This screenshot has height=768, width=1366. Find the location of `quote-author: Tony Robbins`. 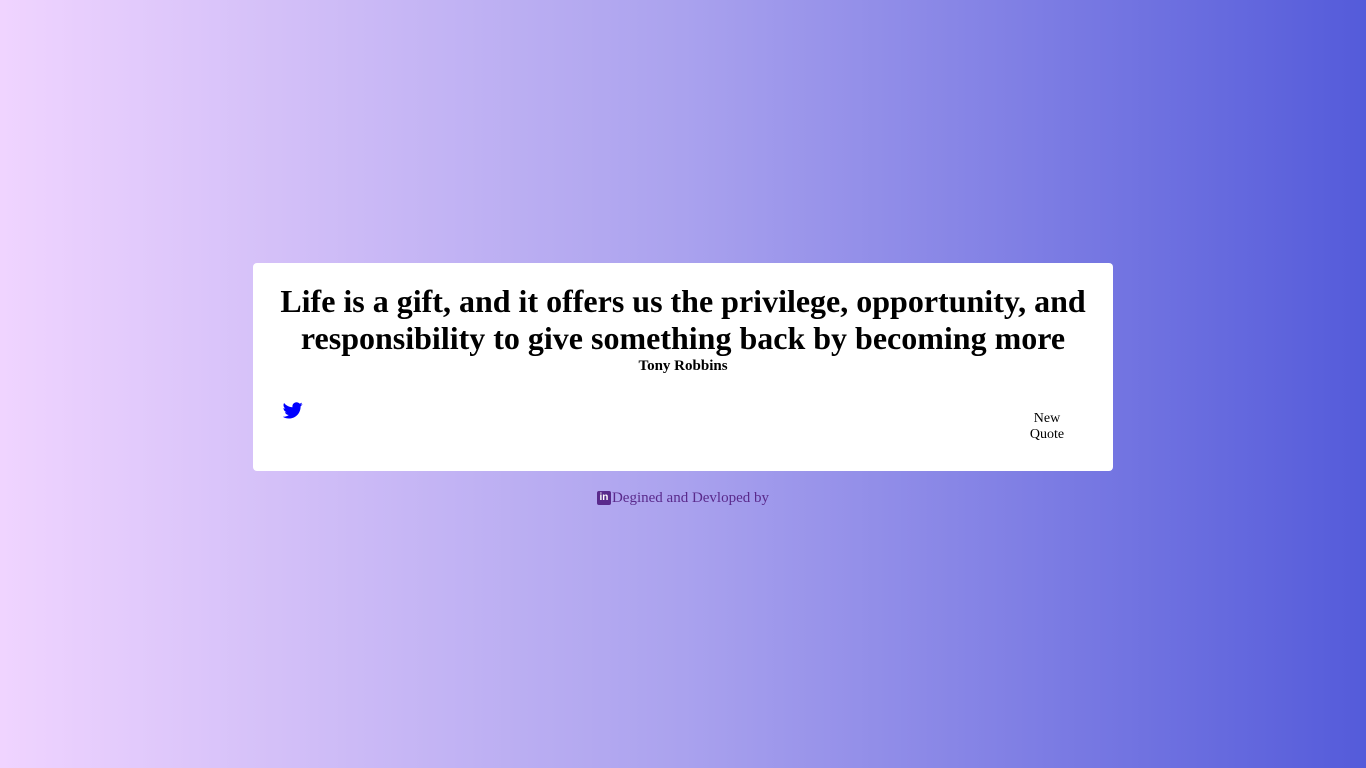

quote-author: Tony Robbins is located at coordinates (683, 366).